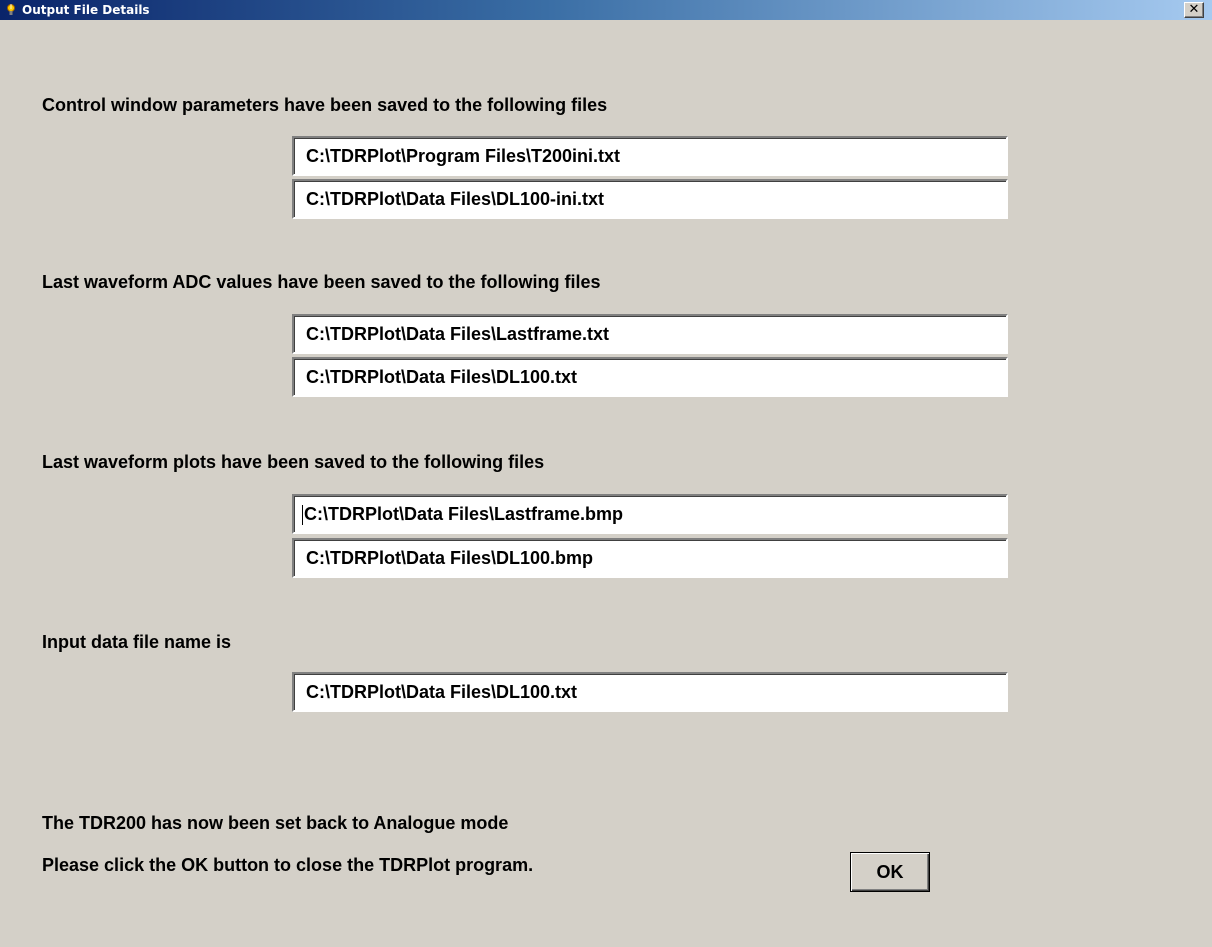 Image resolution: width=1212 pixels, height=947 pixels. I want to click on input-file-label: Input data file name is, so click(137, 642).